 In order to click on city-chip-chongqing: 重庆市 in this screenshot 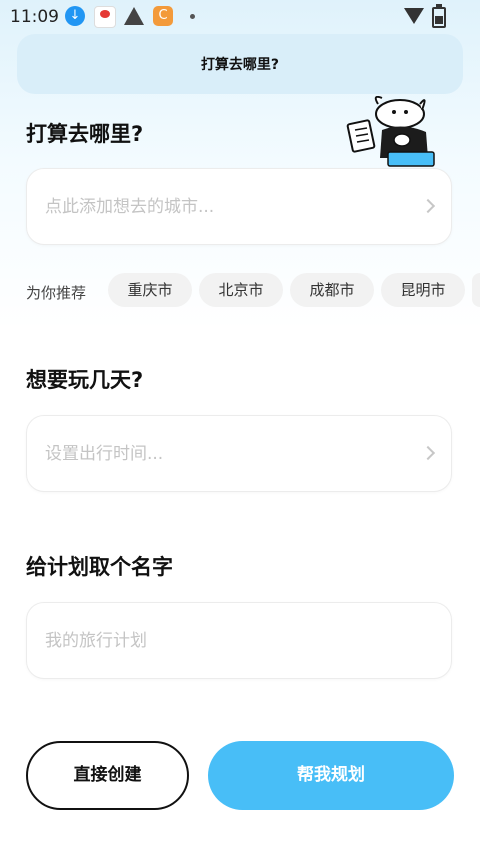, I will do `click(150, 290)`.